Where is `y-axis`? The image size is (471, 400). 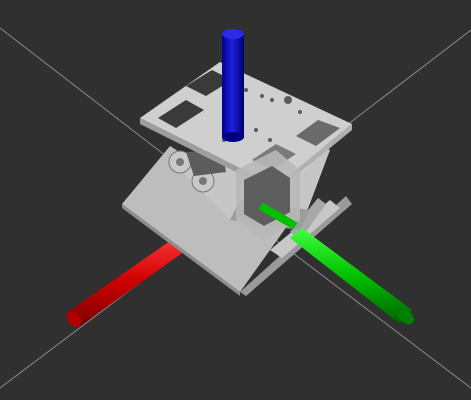
y-axis is located at coordinates (336, 263).